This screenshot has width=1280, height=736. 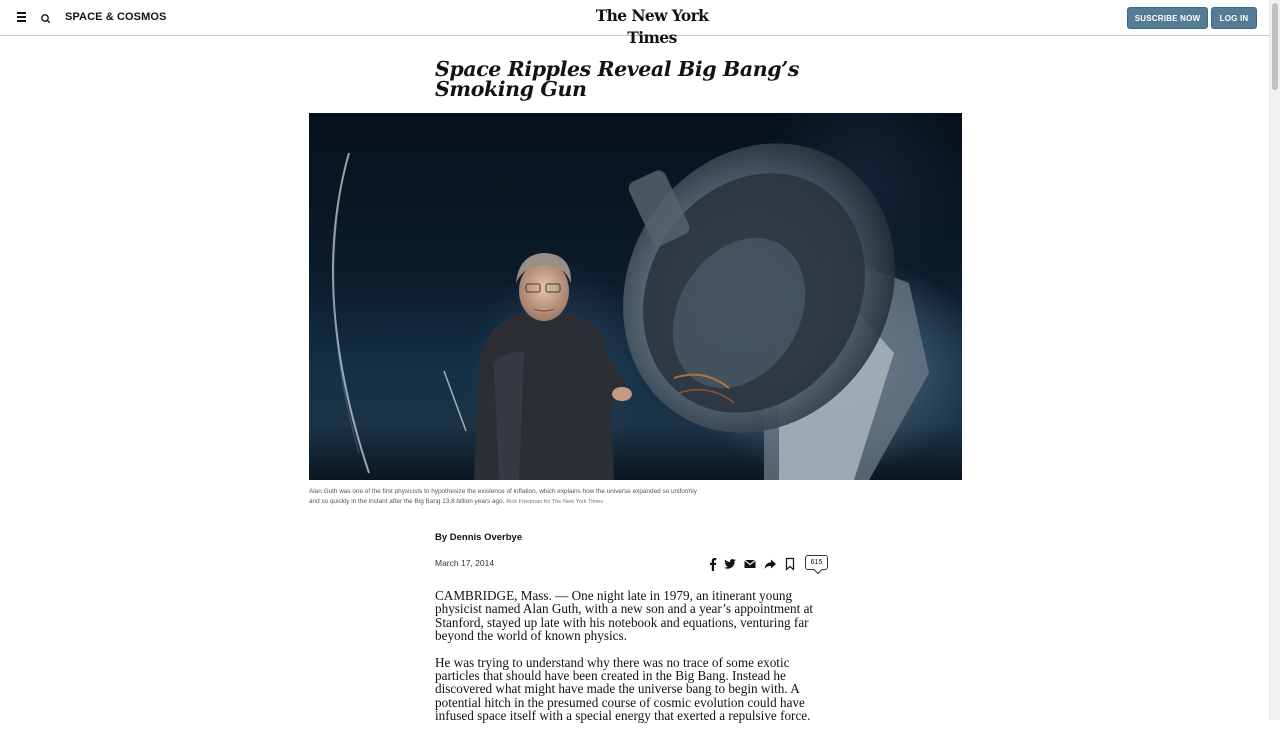 What do you see at coordinates (555, 502) in the screenshot?
I see `photo-credit: Rick Friedman for The New York Times` at bounding box center [555, 502].